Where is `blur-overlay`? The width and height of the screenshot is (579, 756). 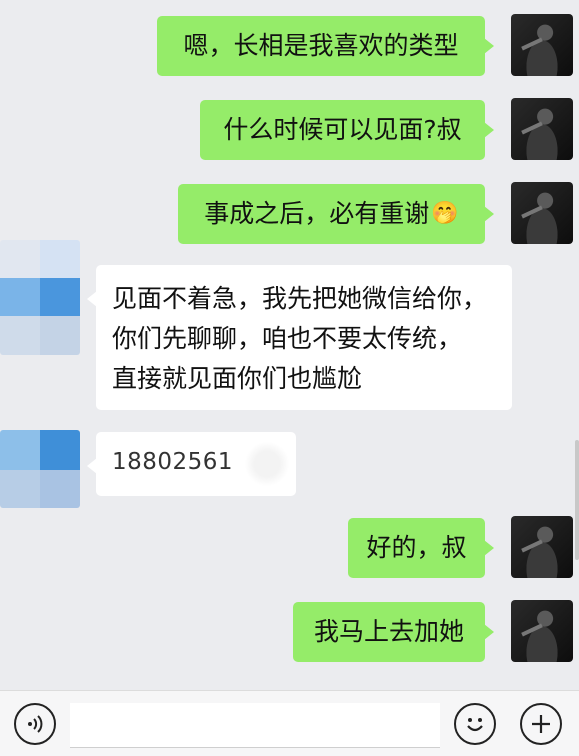
blur-overlay is located at coordinates (267, 464).